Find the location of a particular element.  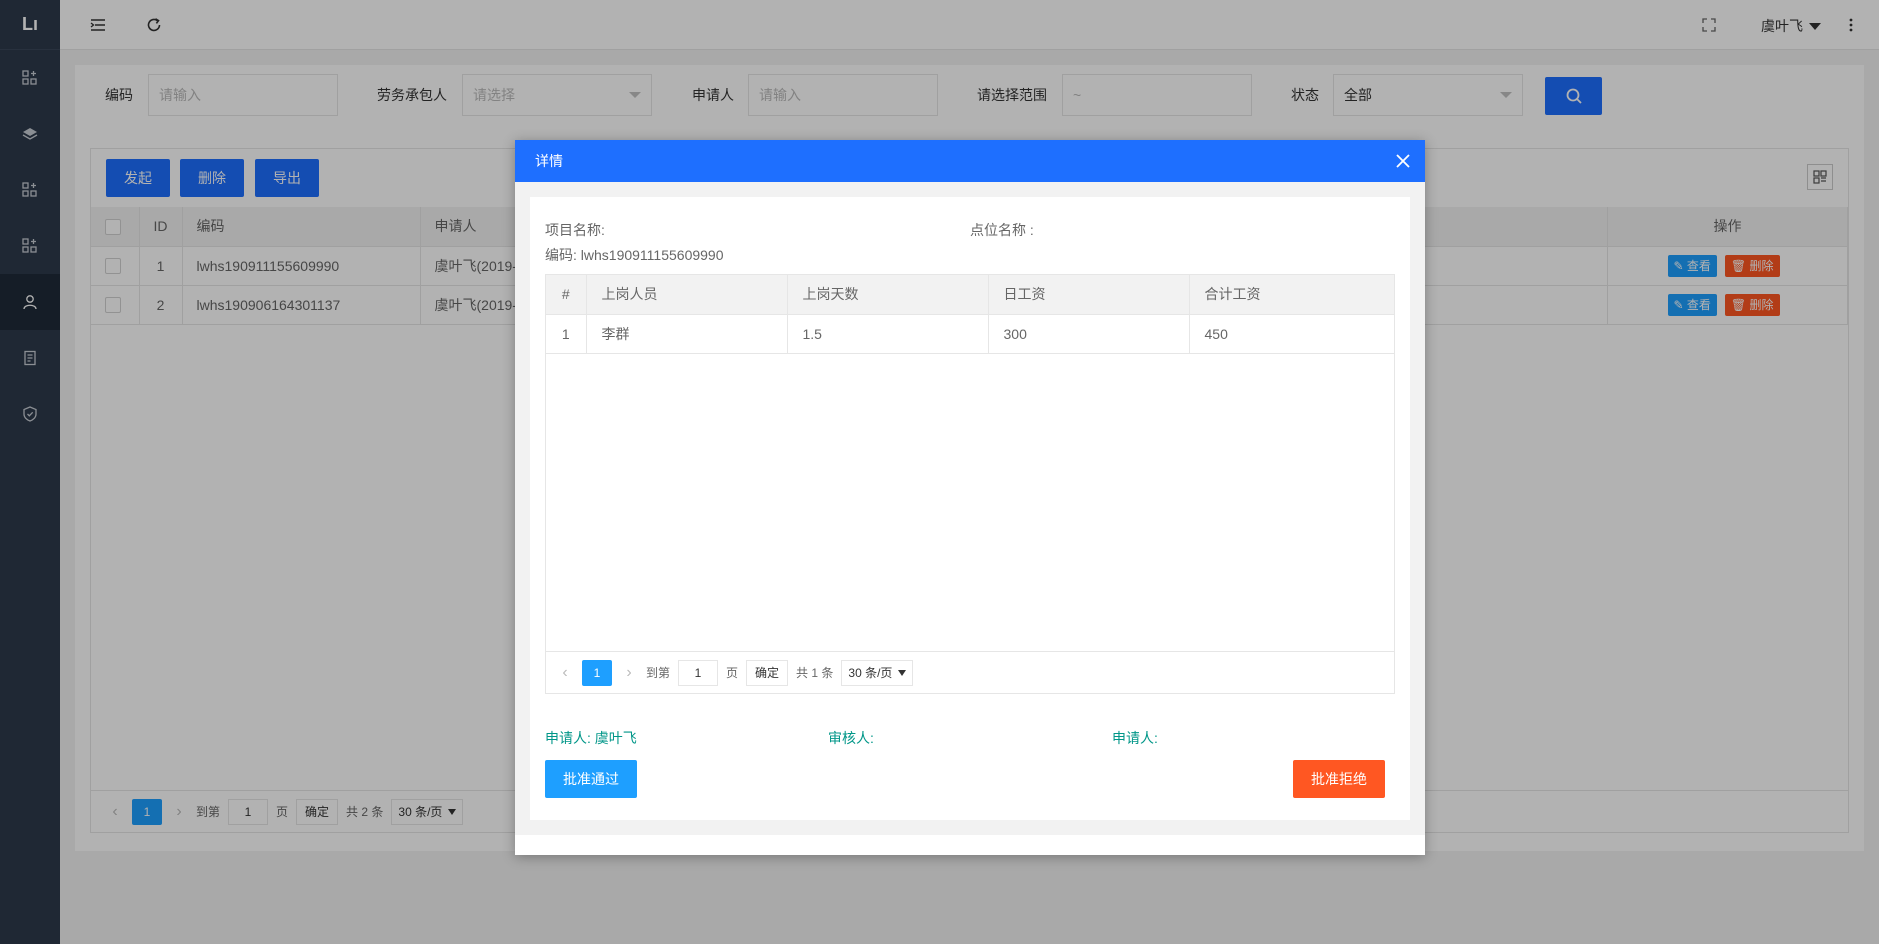

point-name-label: 点位名称 : is located at coordinates (1002, 230).